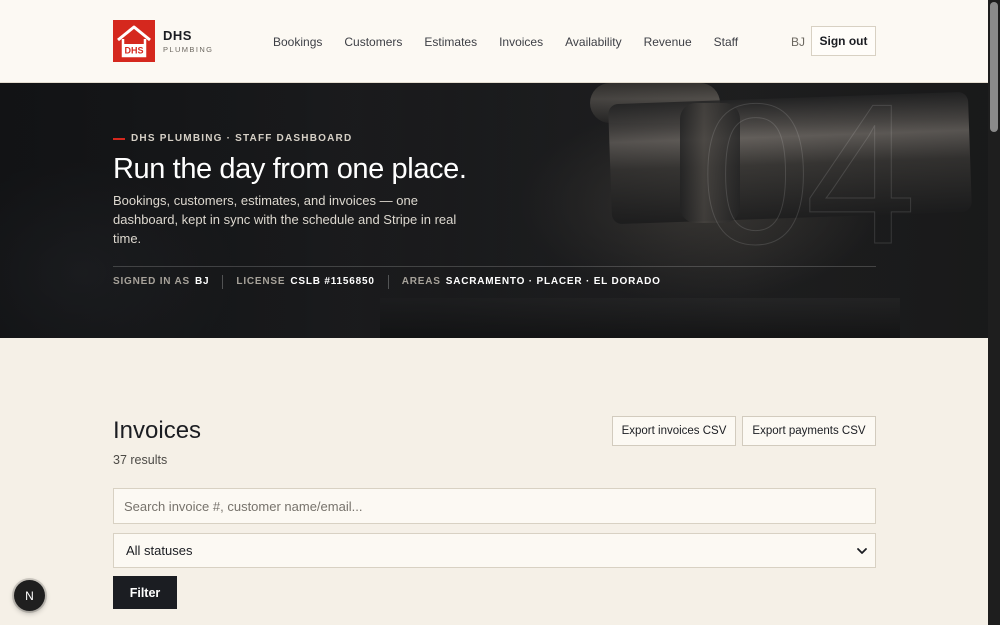 Image resolution: width=1000 pixels, height=625 pixels. Describe the element at coordinates (202, 281) in the screenshot. I see `meta-signed-in-value: BJ` at that location.